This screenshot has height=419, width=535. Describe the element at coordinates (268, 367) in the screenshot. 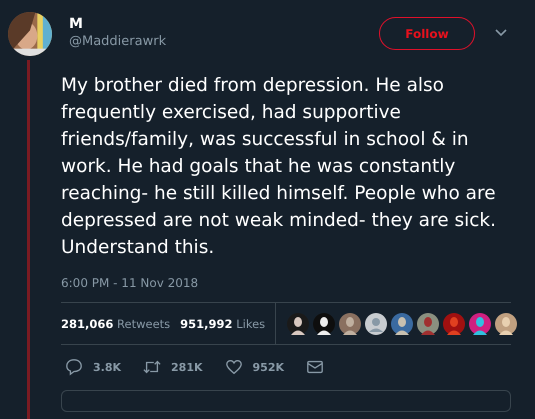

I see `action-count: 952K` at that location.